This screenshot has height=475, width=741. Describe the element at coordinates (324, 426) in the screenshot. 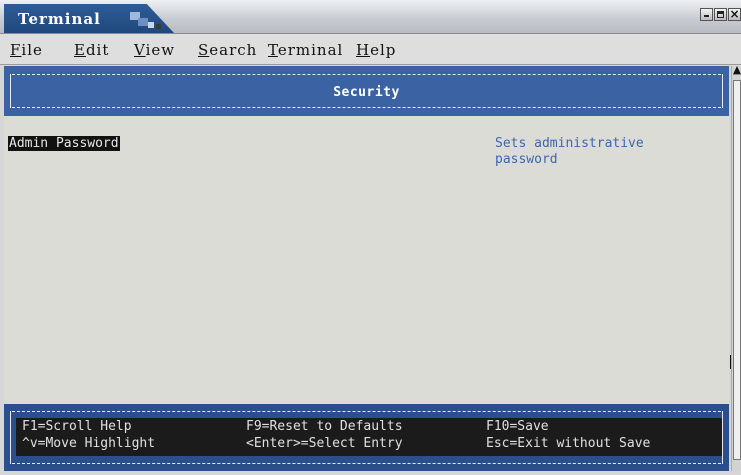

I see `key-hint: F9=Reset to Defaults` at that location.